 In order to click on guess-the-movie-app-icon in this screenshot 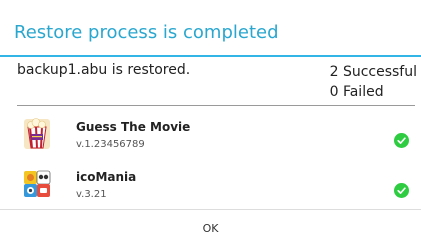, I will do `click(37, 133)`.